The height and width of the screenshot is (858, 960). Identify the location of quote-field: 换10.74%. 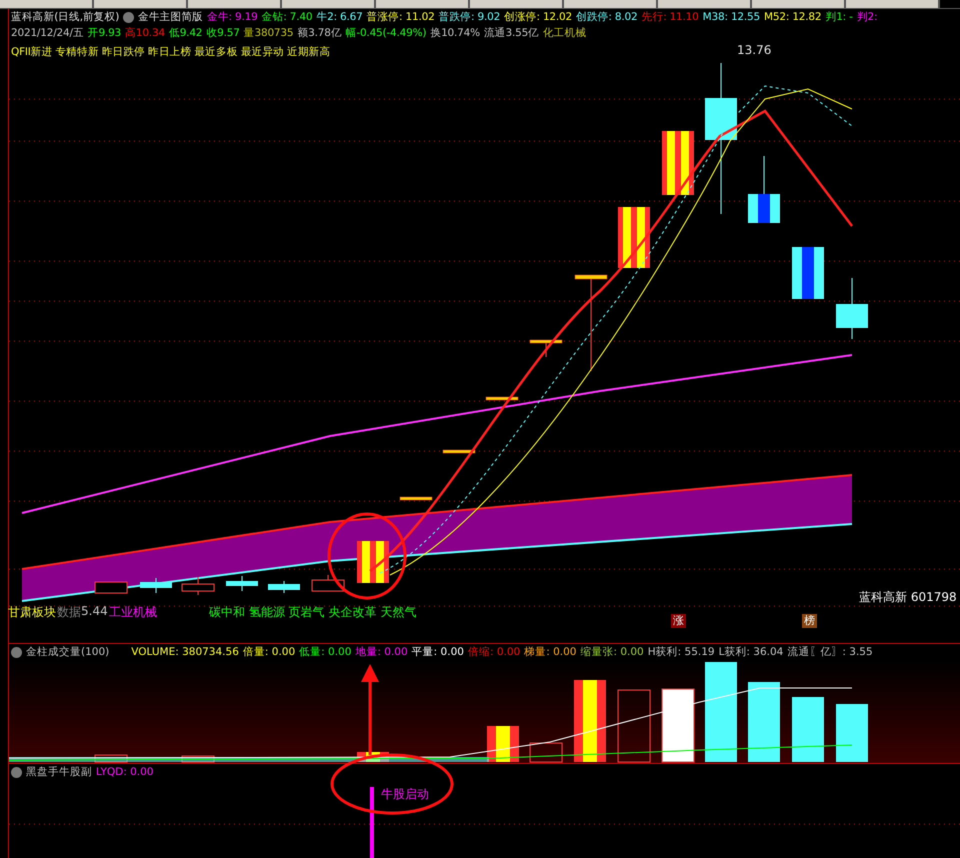
(455, 33).